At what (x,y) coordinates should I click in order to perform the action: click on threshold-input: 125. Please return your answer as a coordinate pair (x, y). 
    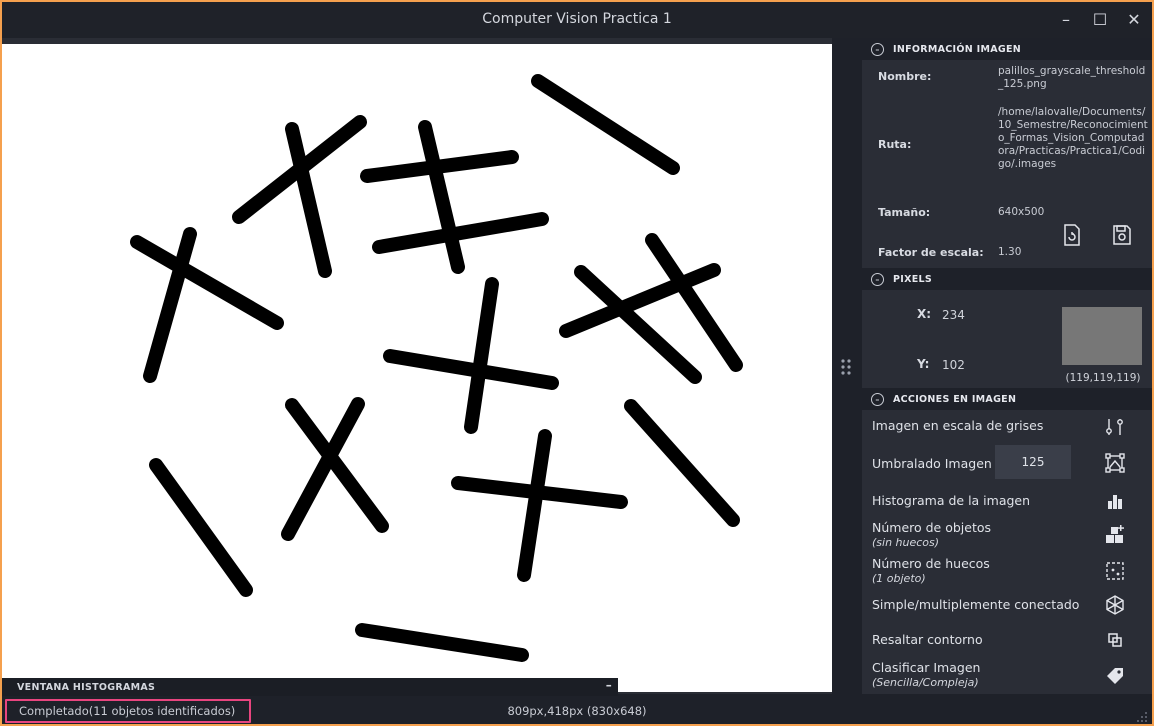
    Looking at the image, I should click on (1033, 462).